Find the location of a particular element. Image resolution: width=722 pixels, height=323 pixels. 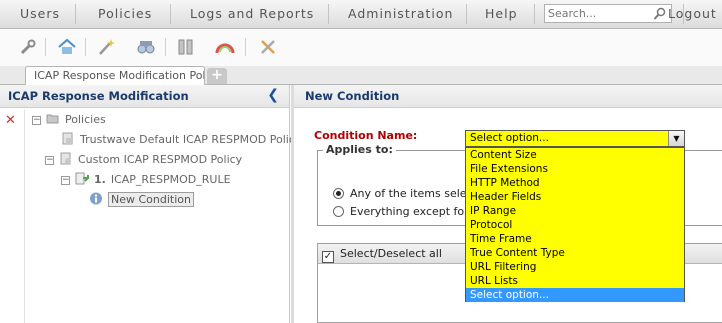

tab-strip: ICAP Response Modification Pol + is located at coordinates (361, 75).